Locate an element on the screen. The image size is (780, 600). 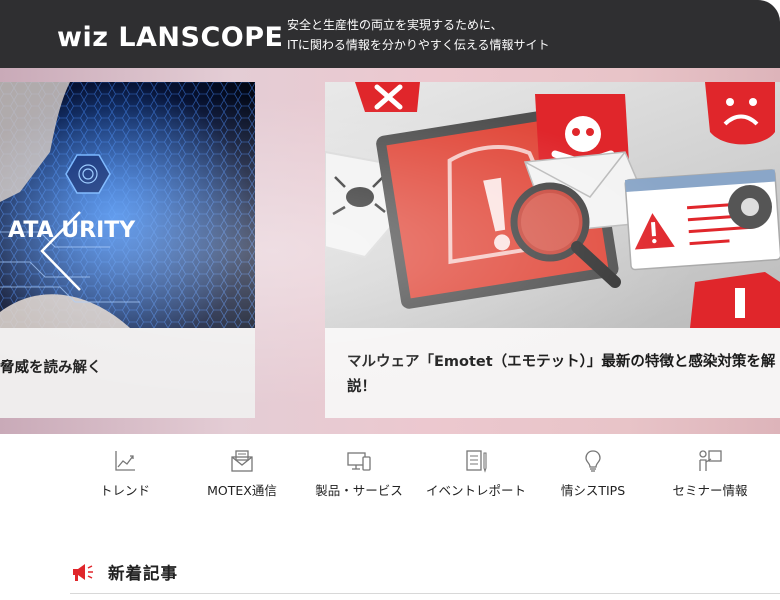
presenter-icon is located at coordinates (710, 460).